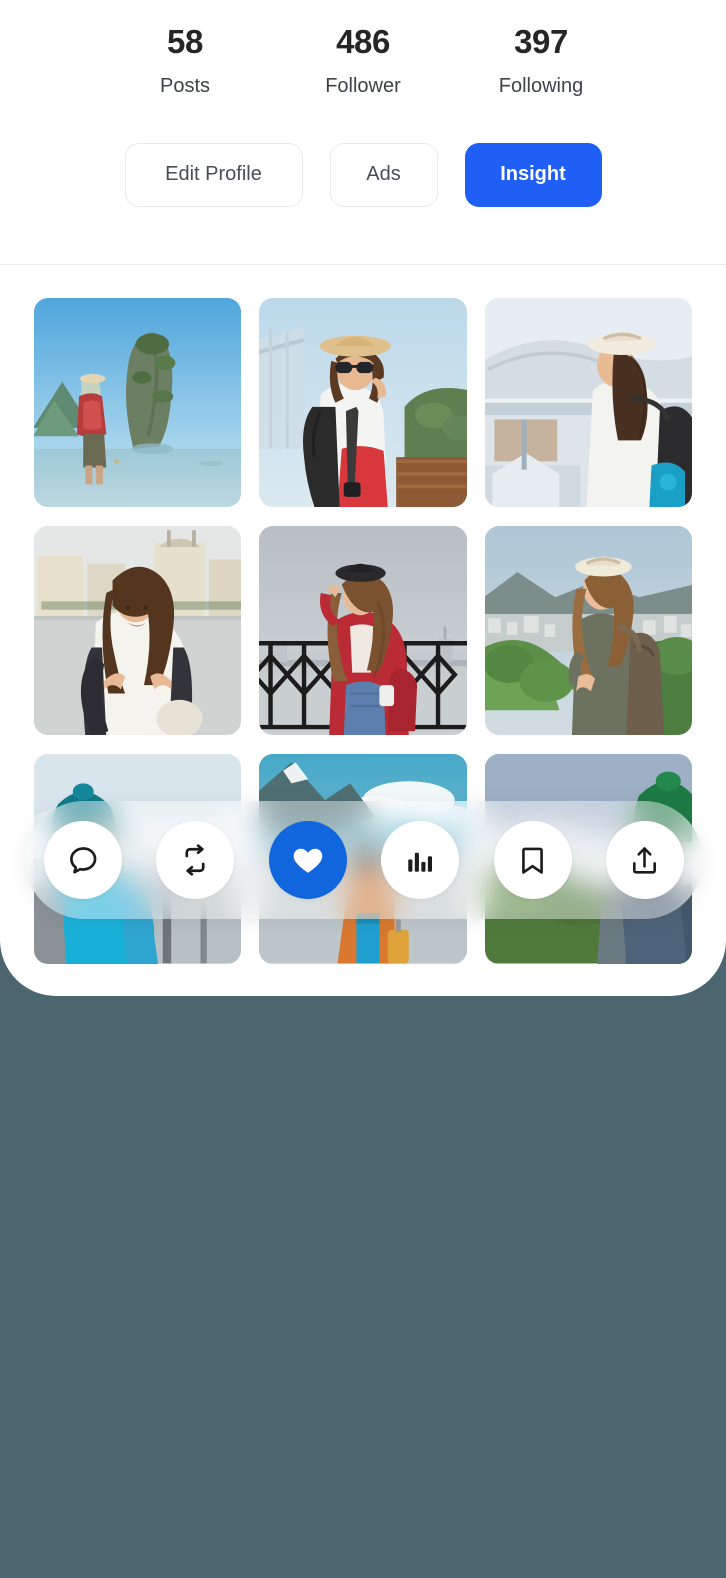 Image resolution: width=726 pixels, height=1578 pixels. What do you see at coordinates (213, 174) in the screenshot?
I see `edit-profile-button: Edit Profile` at bounding box center [213, 174].